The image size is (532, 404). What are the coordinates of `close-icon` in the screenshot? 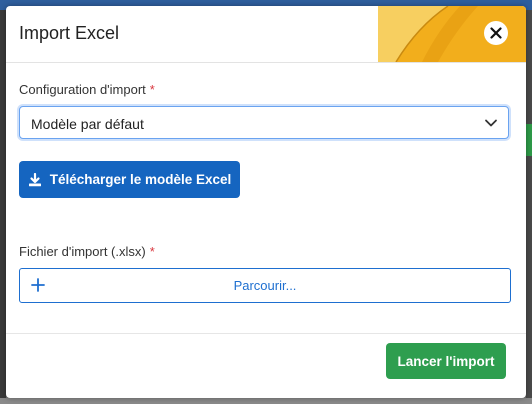 It's located at (496, 33).